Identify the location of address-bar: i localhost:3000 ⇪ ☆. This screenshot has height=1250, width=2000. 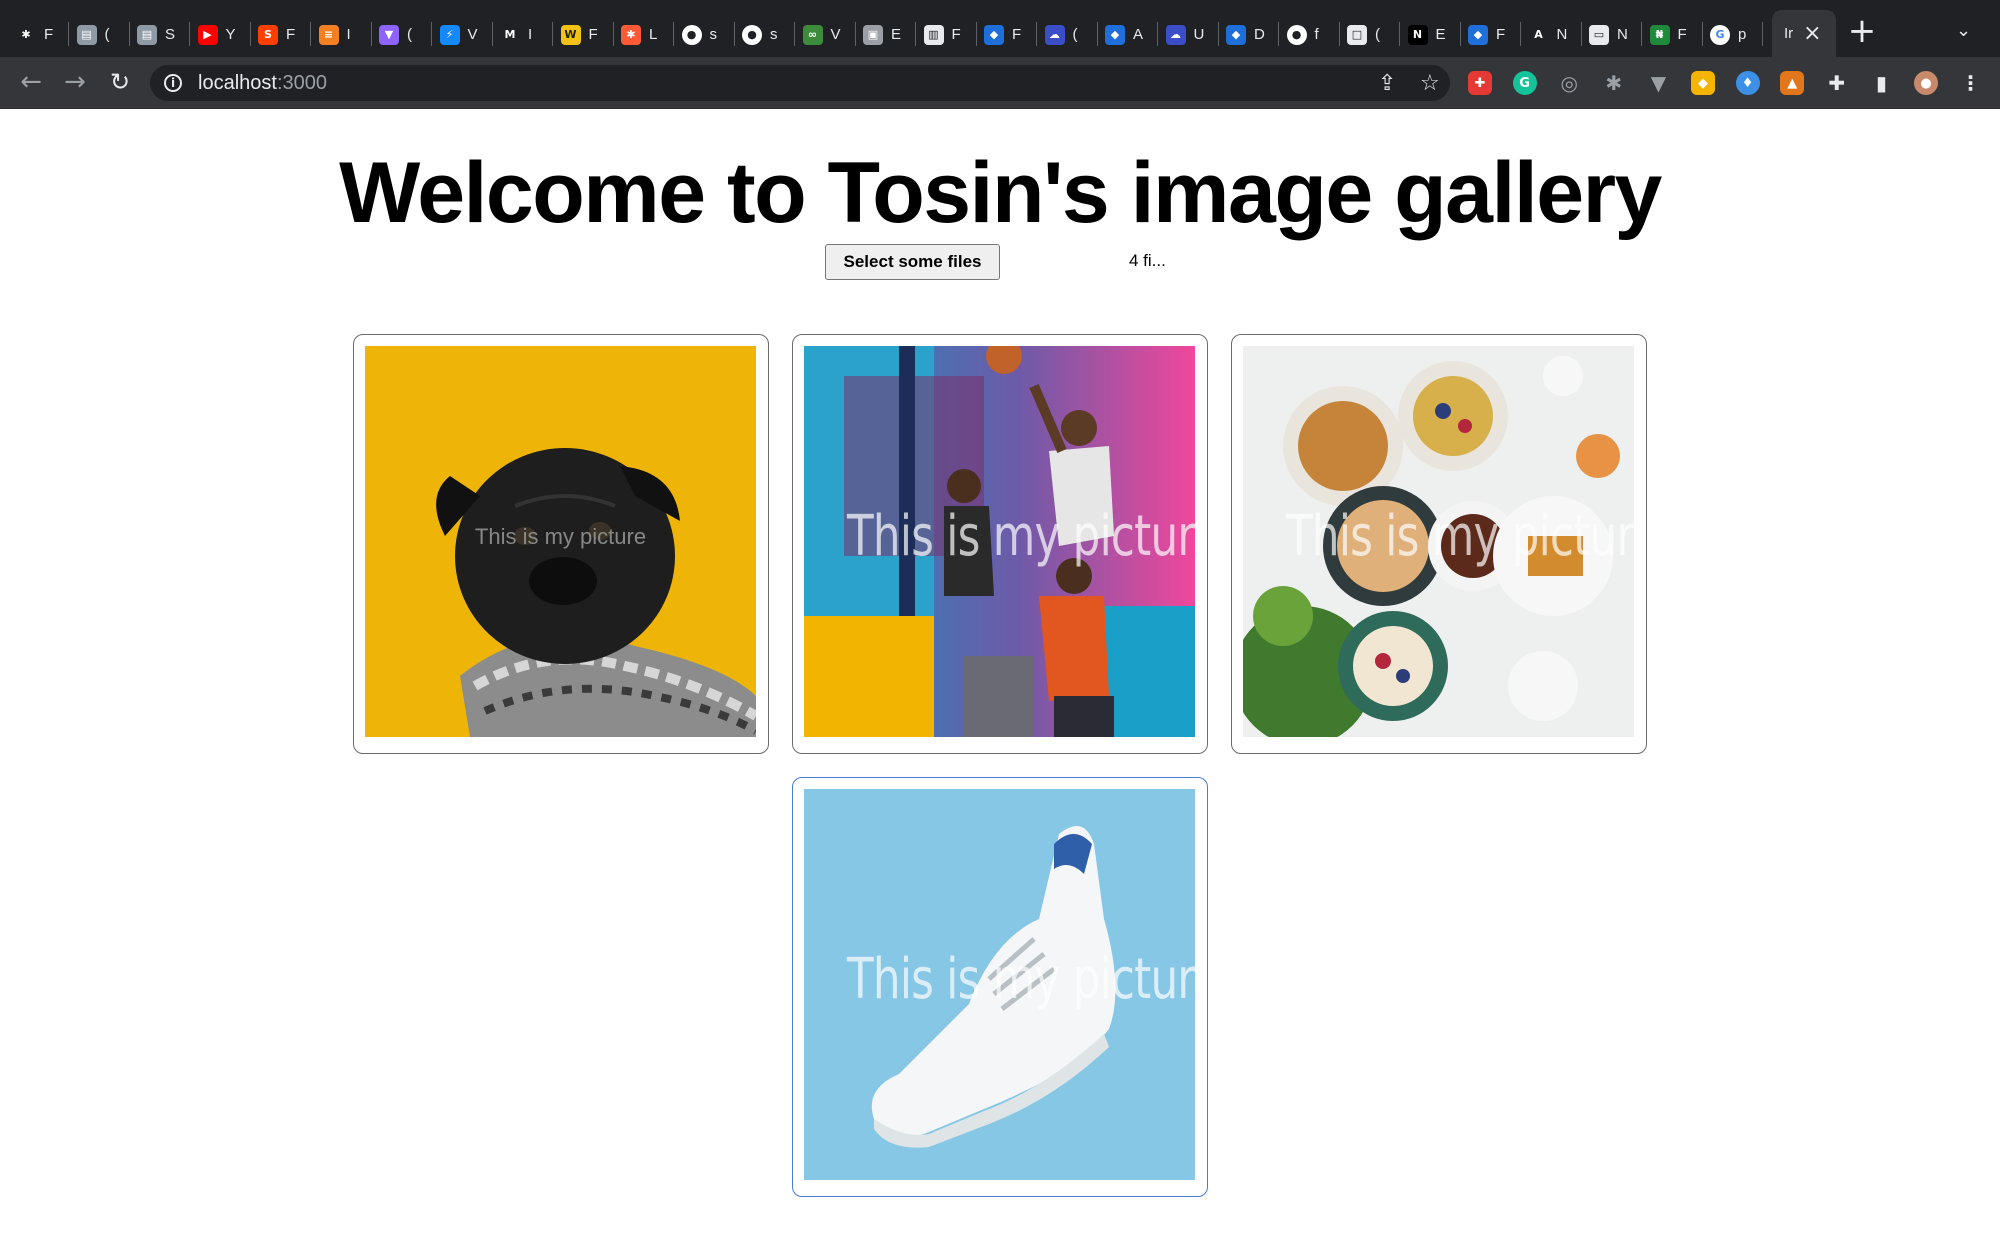
(800, 83).